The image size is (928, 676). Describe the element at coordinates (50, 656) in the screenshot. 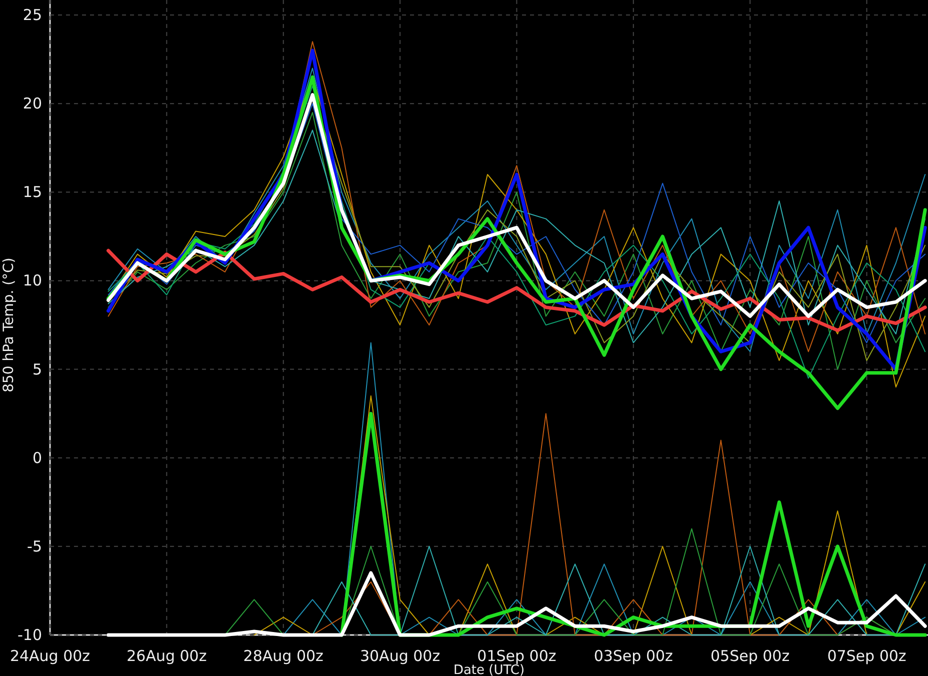

I see `x-tick-label: 24Aug 00z` at that location.